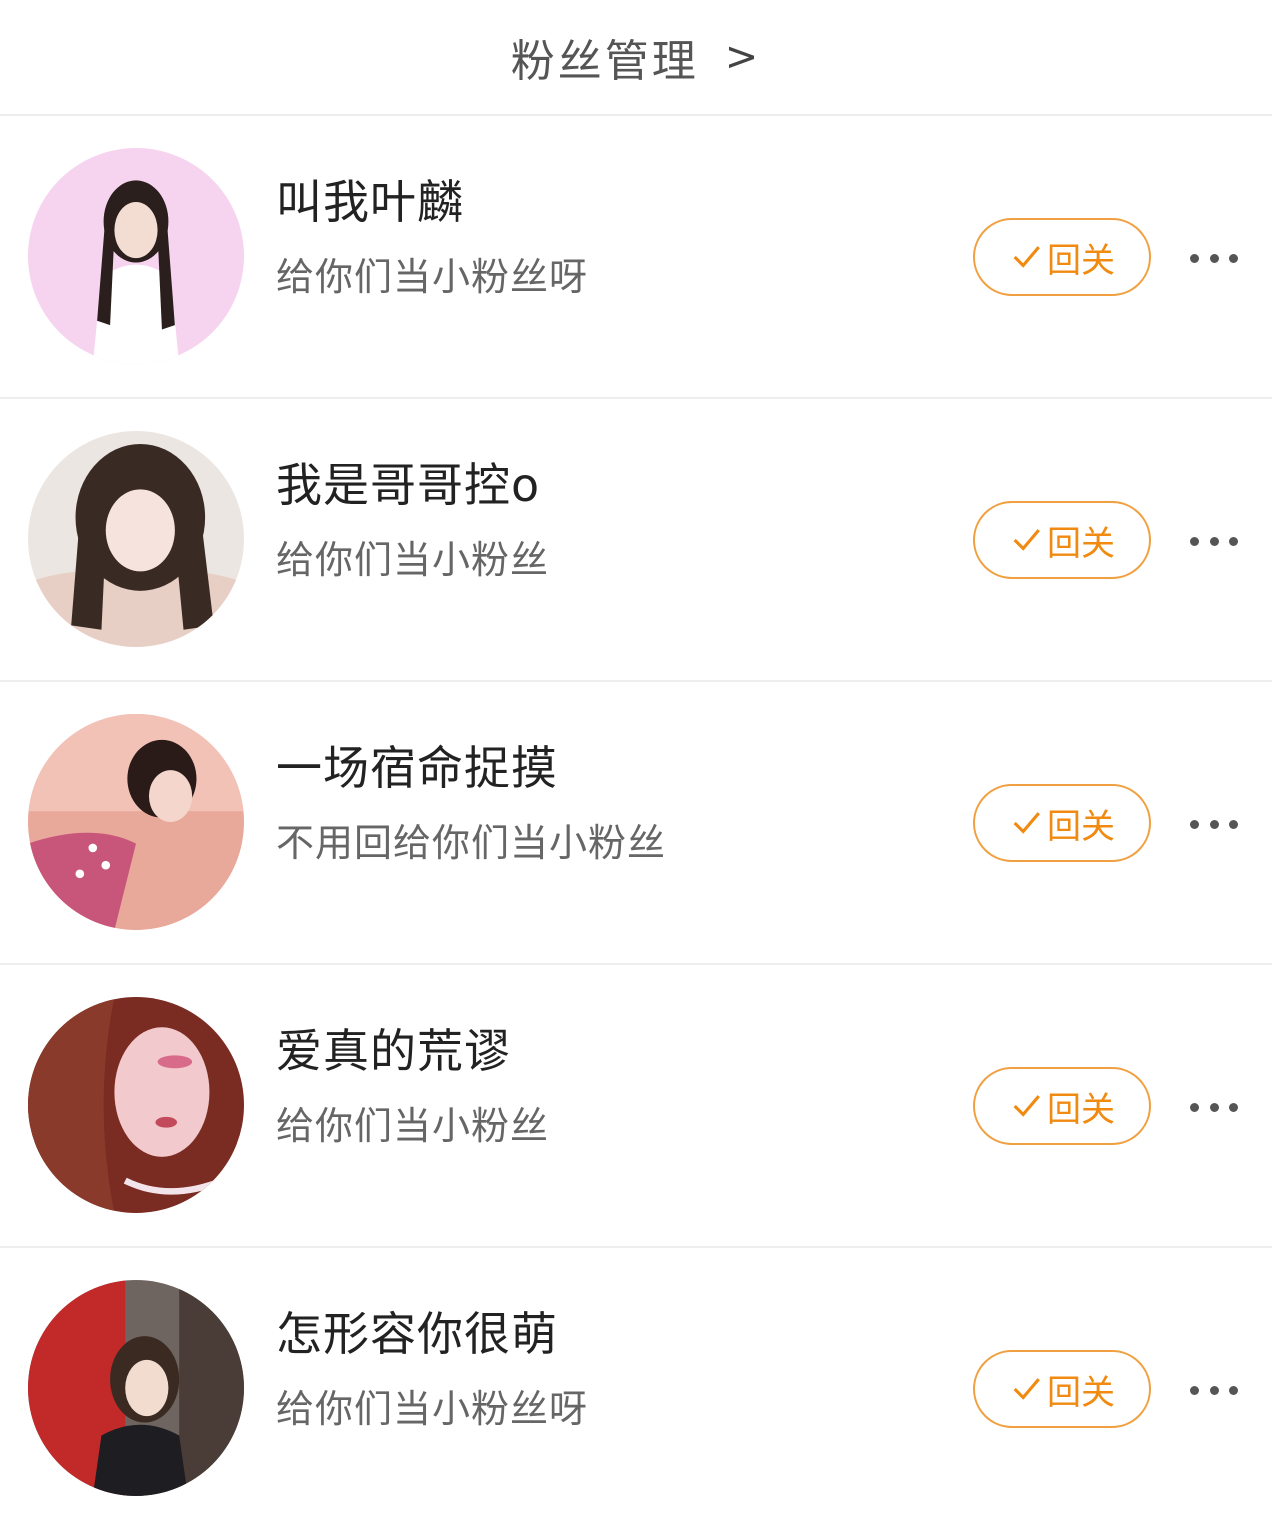 The width and height of the screenshot is (1272, 1531). Describe the element at coordinates (408, 482) in the screenshot. I see `fan-name: 我是哥哥控o` at that location.